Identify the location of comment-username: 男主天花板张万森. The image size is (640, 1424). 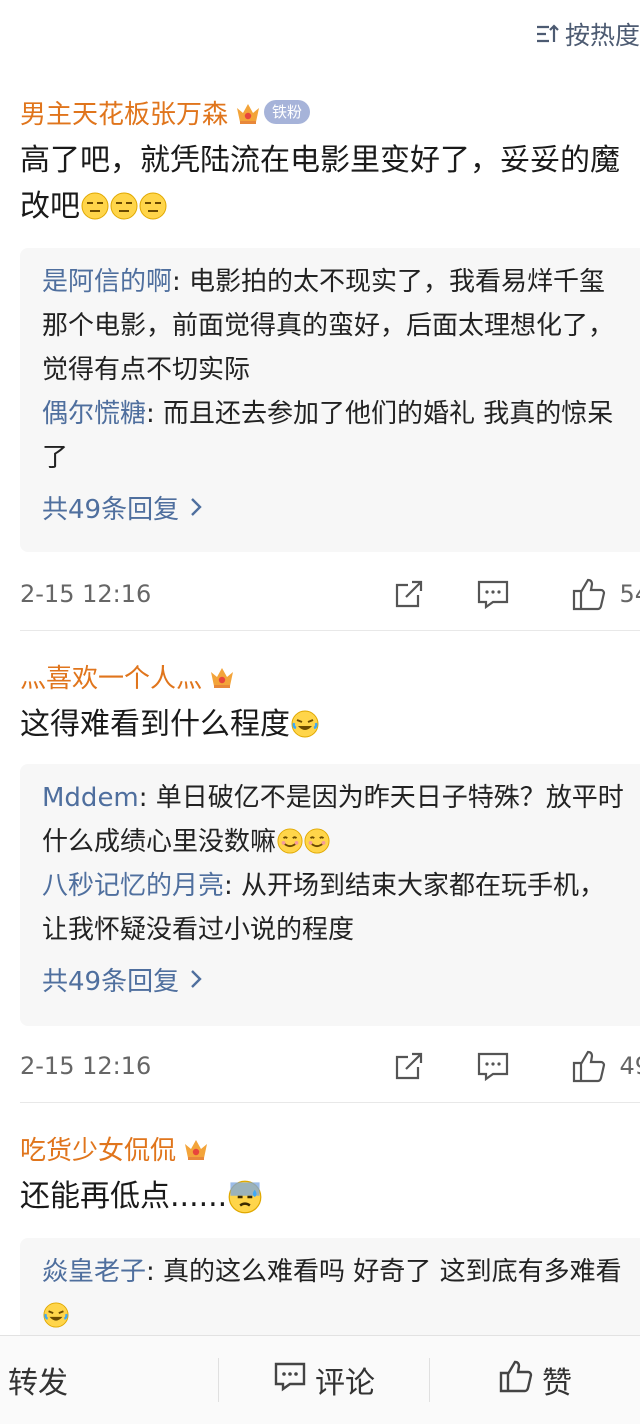
(124, 112).